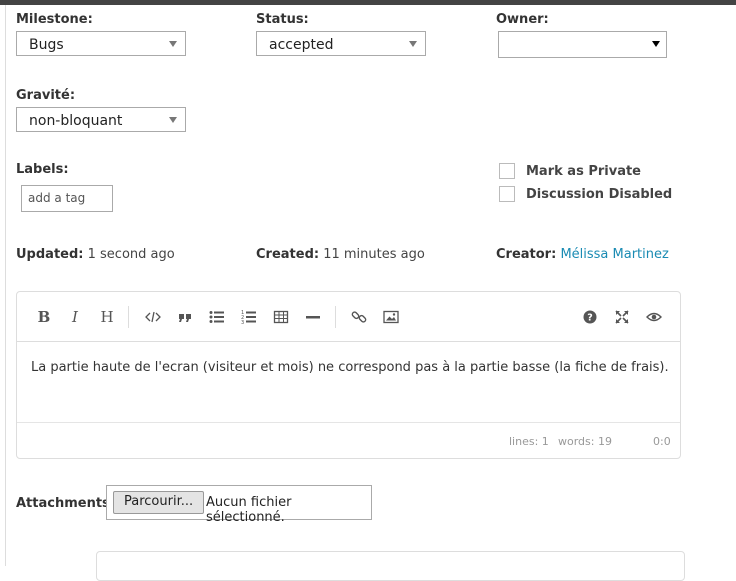  What do you see at coordinates (131, 254) in the screenshot?
I see `updated-value: 1 second ago` at bounding box center [131, 254].